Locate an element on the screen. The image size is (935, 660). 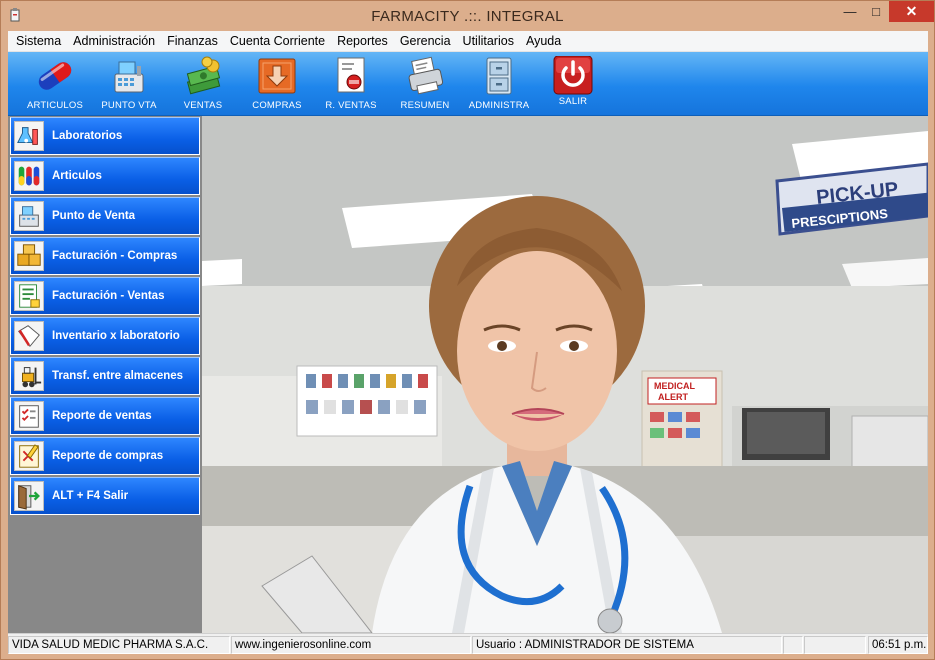
sidebar-item-label: Articulos is located at coordinates (77, 176).